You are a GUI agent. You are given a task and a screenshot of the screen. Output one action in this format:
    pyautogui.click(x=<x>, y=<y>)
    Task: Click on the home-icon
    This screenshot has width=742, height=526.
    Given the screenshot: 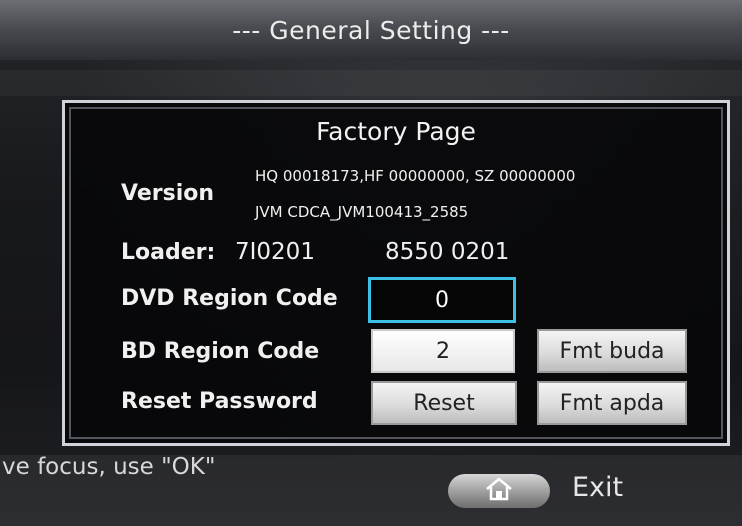 What is the action you would take?
    pyautogui.click(x=499, y=491)
    